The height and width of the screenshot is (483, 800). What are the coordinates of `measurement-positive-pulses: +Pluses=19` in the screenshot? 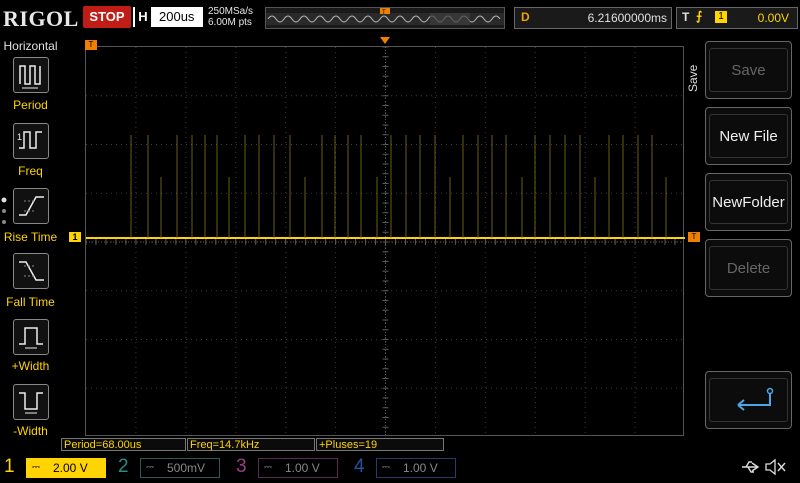 It's located at (380, 444).